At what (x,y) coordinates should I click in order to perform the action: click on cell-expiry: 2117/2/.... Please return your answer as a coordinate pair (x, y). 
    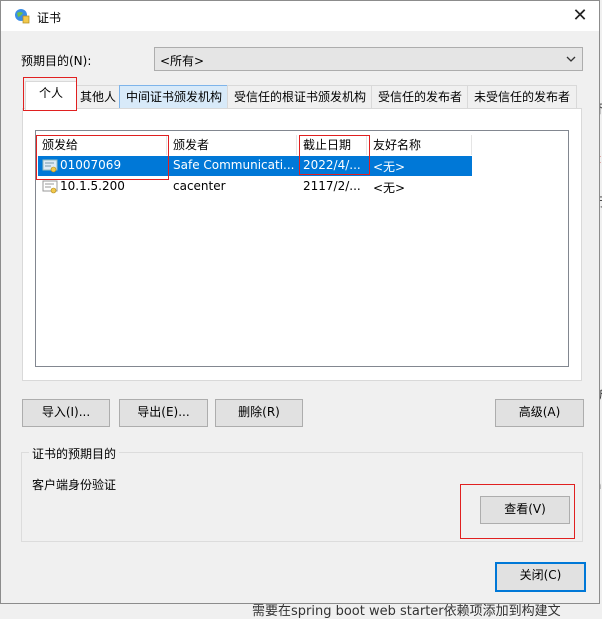
    Looking at the image, I should click on (332, 186).